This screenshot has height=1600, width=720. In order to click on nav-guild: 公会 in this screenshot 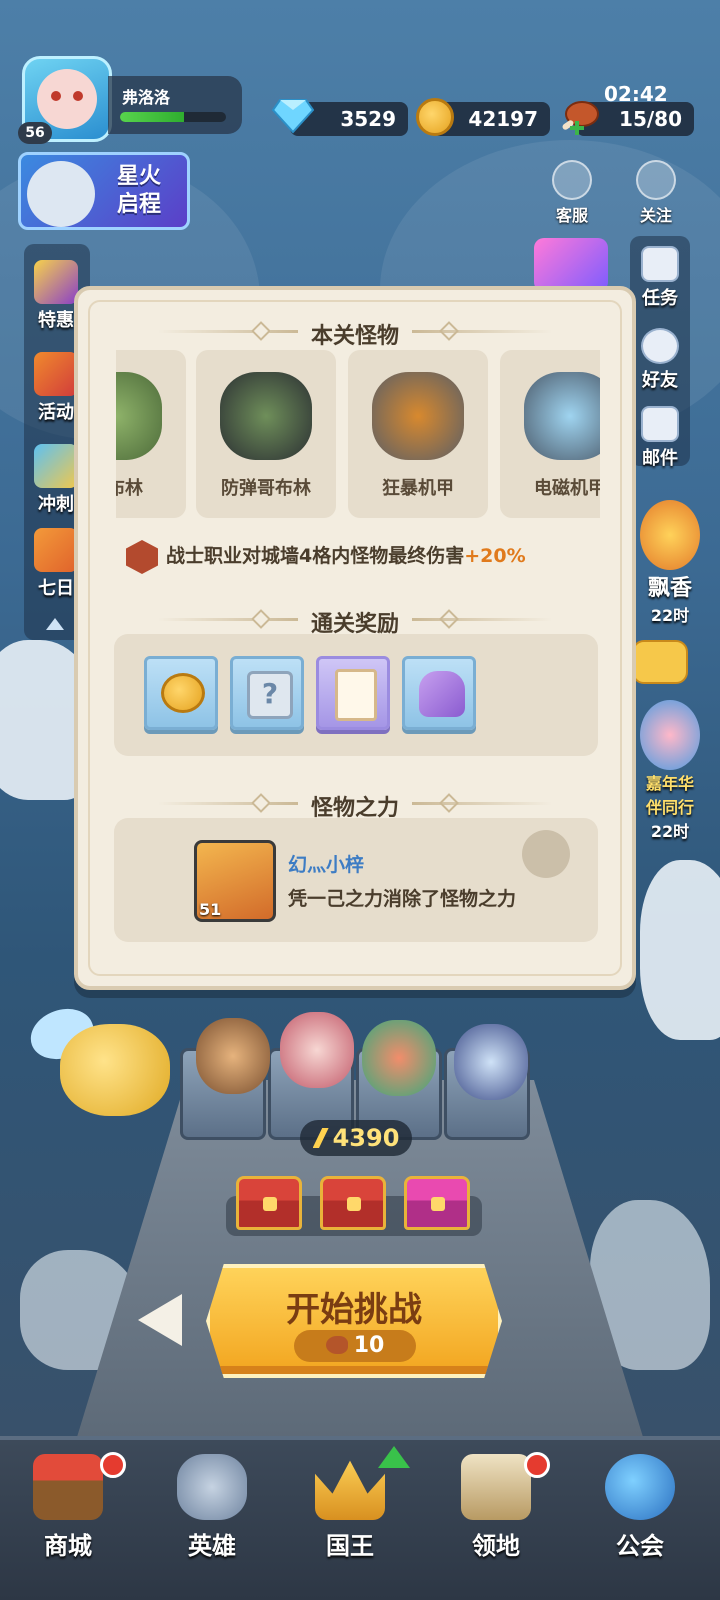, I will do `click(640, 1507)`.